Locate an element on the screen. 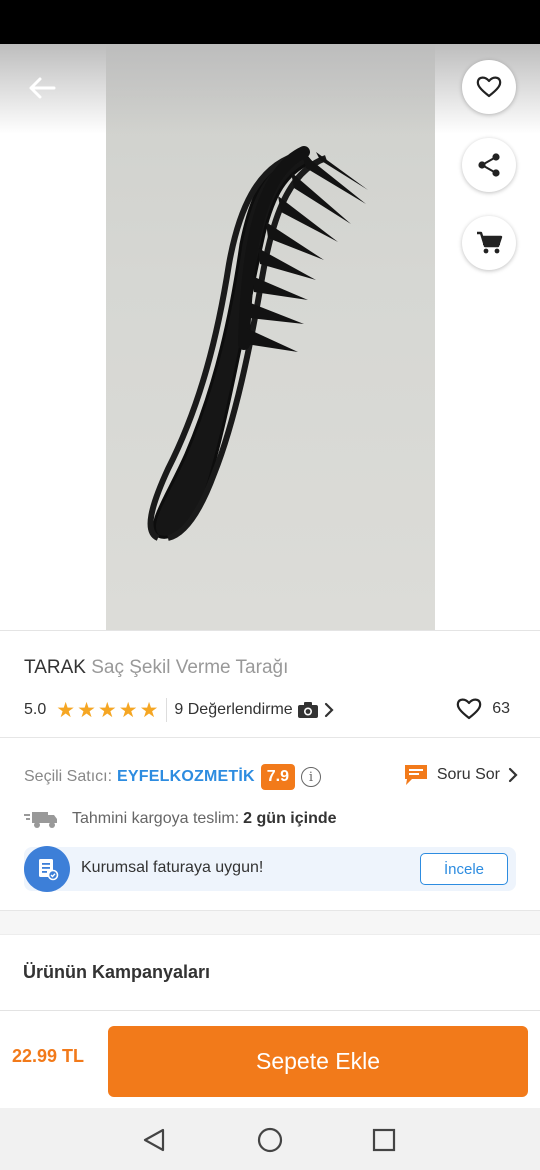 This screenshot has height=1170, width=540. ask-question-button: Soru Sor is located at coordinates (460, 775).